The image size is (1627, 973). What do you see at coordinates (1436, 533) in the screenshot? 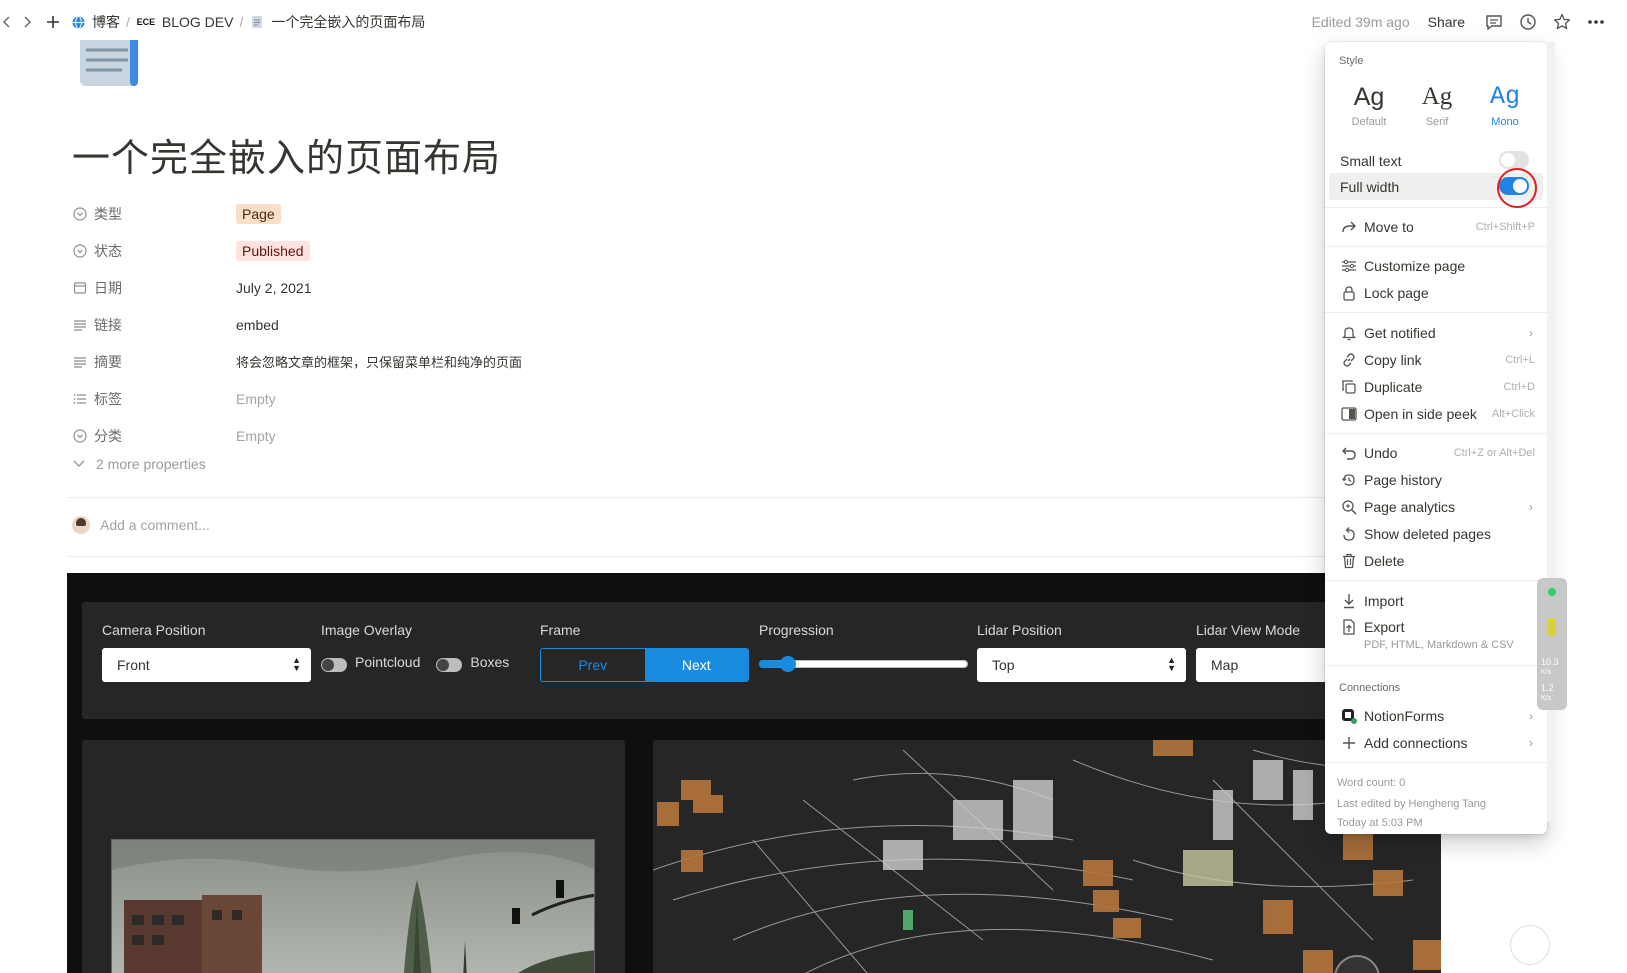
I see `show-deleted-pages-item: Show deleted pages` at bounding box center [1436, 533].